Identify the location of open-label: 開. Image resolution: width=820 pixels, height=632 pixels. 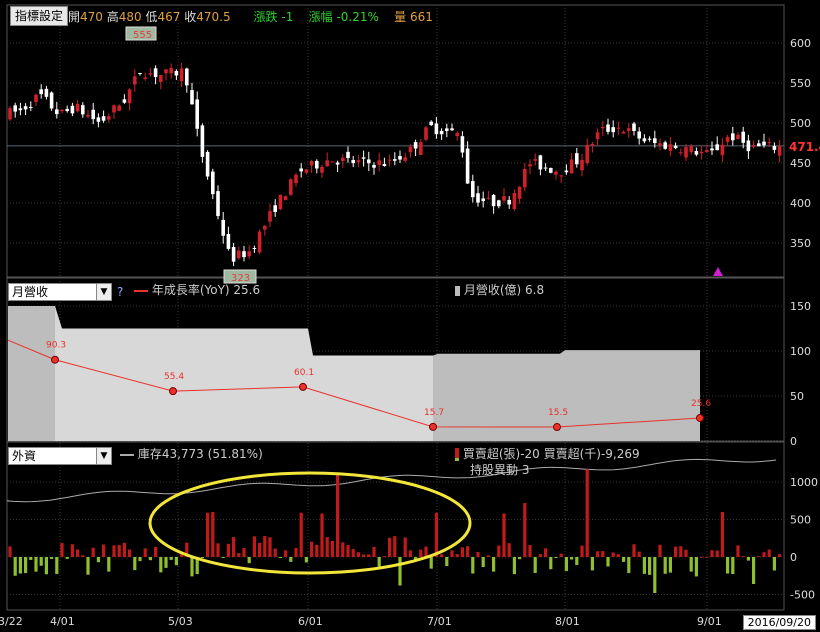
(74, 17).